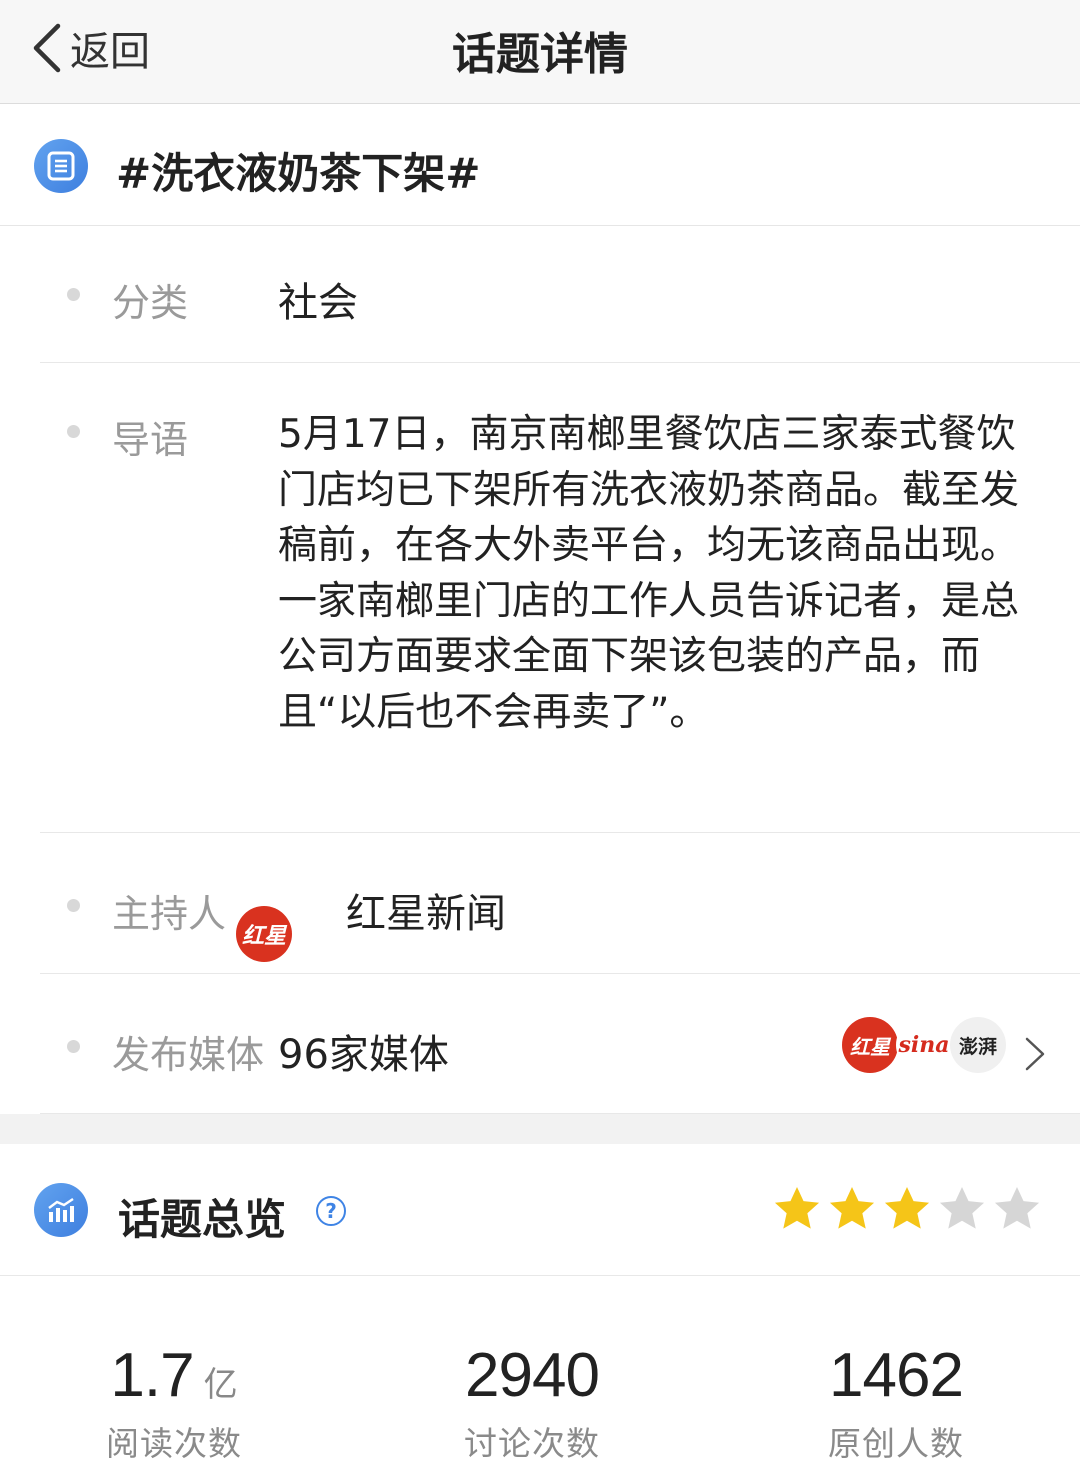  What do you see at coordinates (174, 1443) in the screenshot?
I see `stat-reads-label: 阅读次数` at bounding box center [174, 1443].